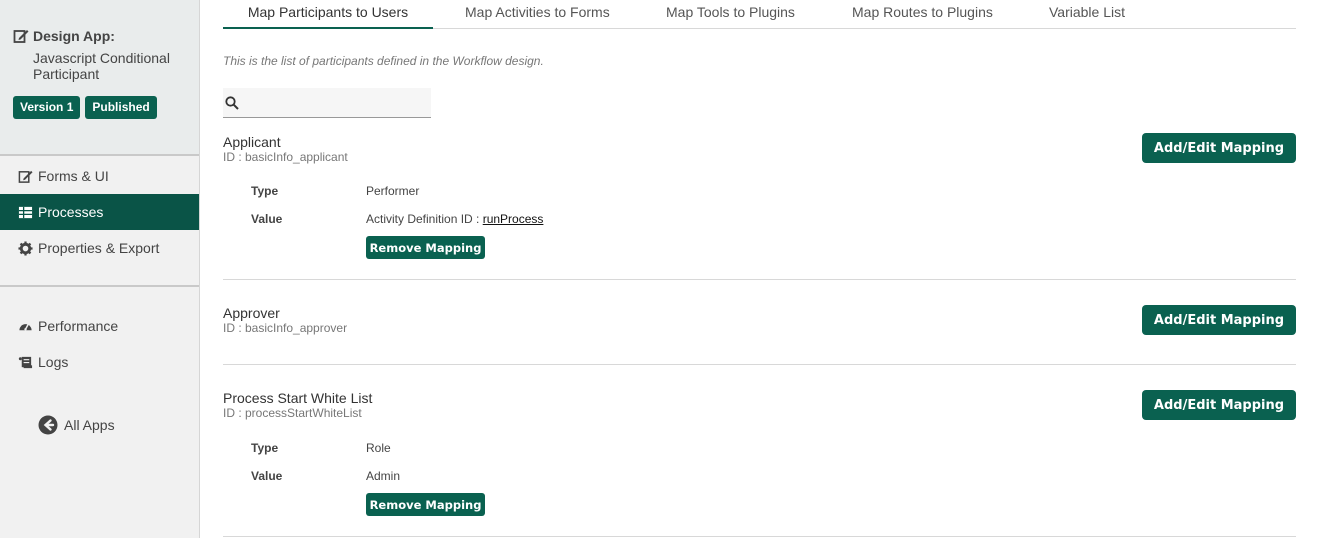  I want to click on tab-variable-list: Variable List, so click(1087, 16).